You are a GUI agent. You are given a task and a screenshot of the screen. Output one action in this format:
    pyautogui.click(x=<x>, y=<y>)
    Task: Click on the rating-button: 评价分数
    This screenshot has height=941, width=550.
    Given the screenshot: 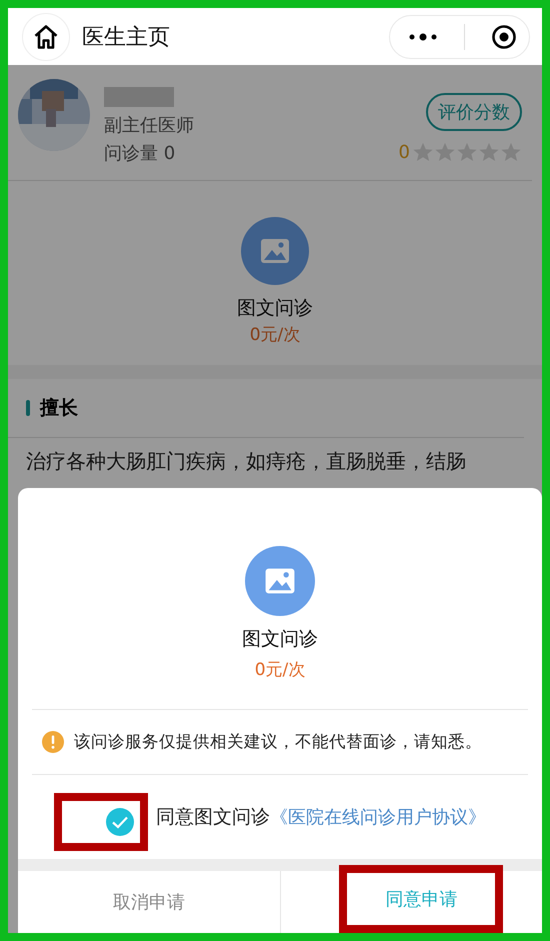 What is the action you would take?
    pyautogui.click(x=474, y=112)
    